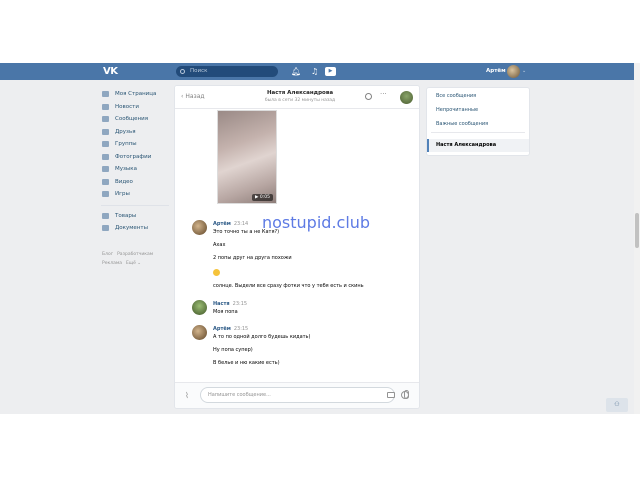  I want to click on sidebar-item-friends: Друзья, so click(136, 132).